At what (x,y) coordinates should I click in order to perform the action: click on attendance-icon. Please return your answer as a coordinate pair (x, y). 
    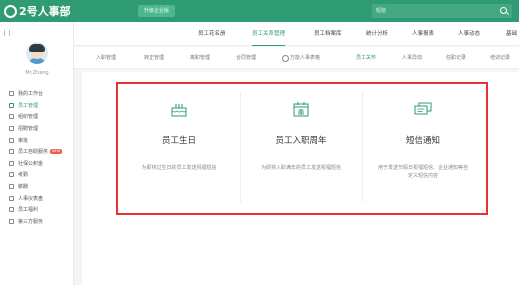
    Looking at the image, I should click on (11, 175).